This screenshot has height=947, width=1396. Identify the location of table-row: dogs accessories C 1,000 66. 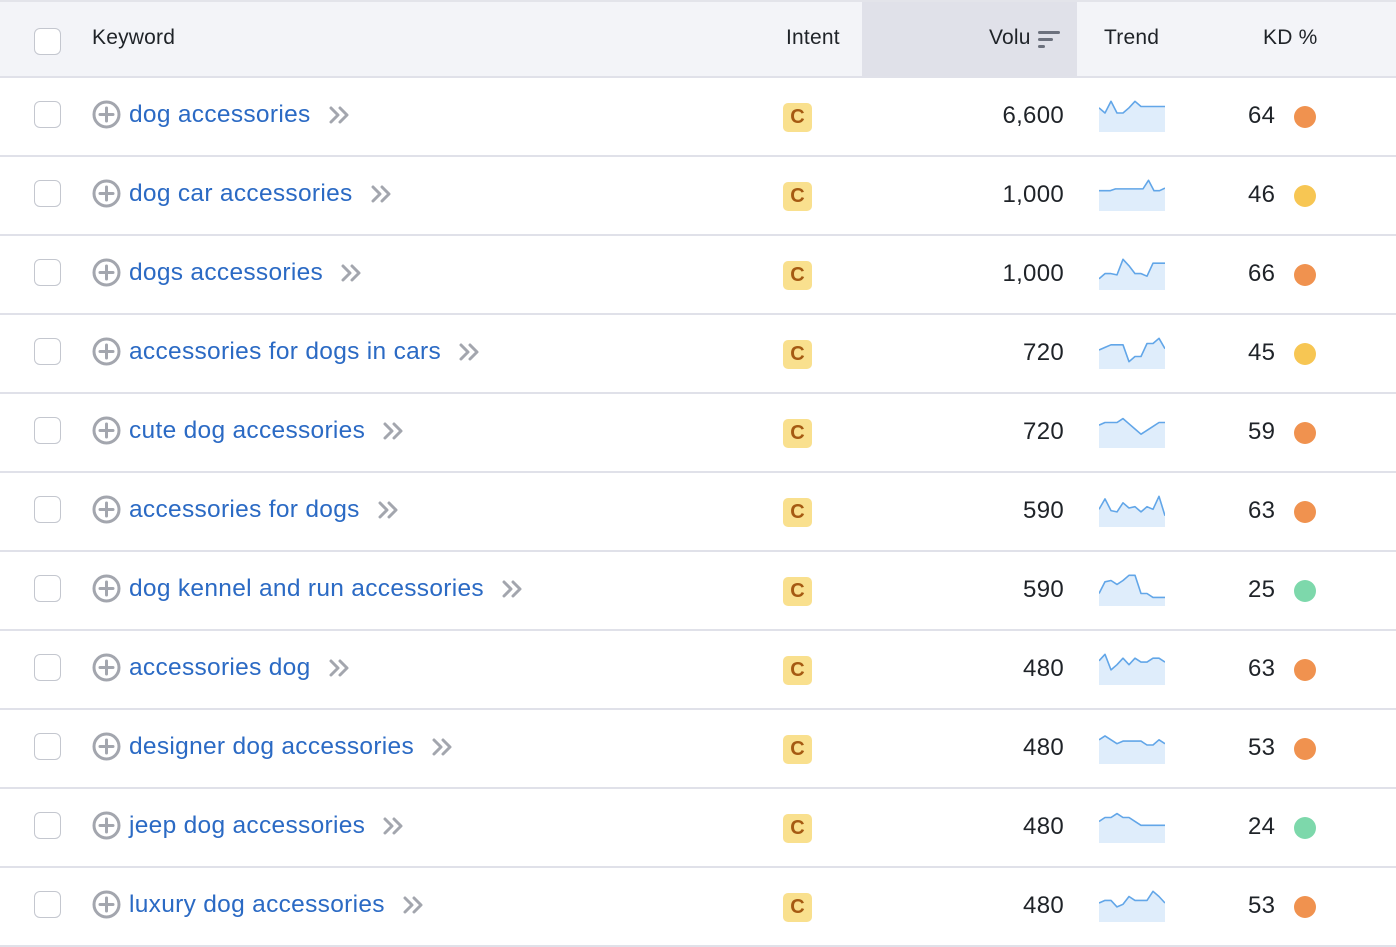
(698, 275).